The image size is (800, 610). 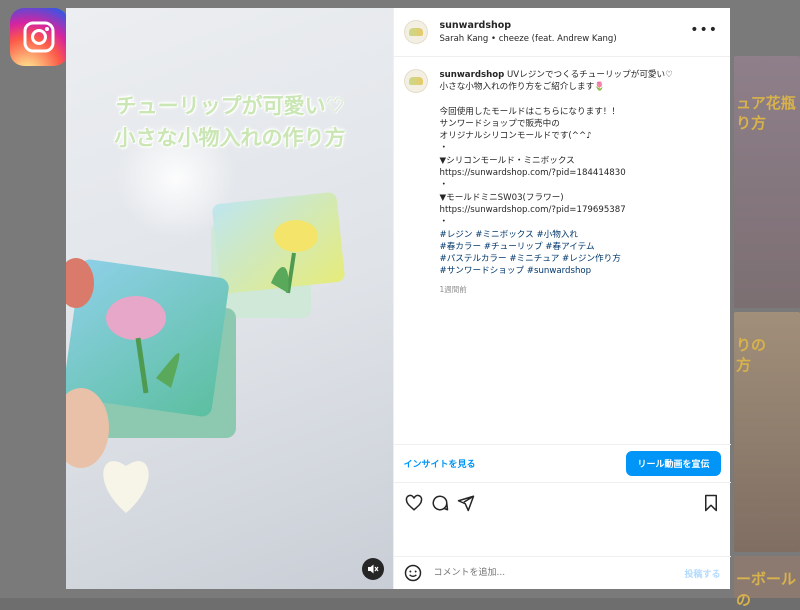 What do you see at coordinates (440, 503) in the screenshot?
I see `comment-icon` at bounding box center [440, 503].